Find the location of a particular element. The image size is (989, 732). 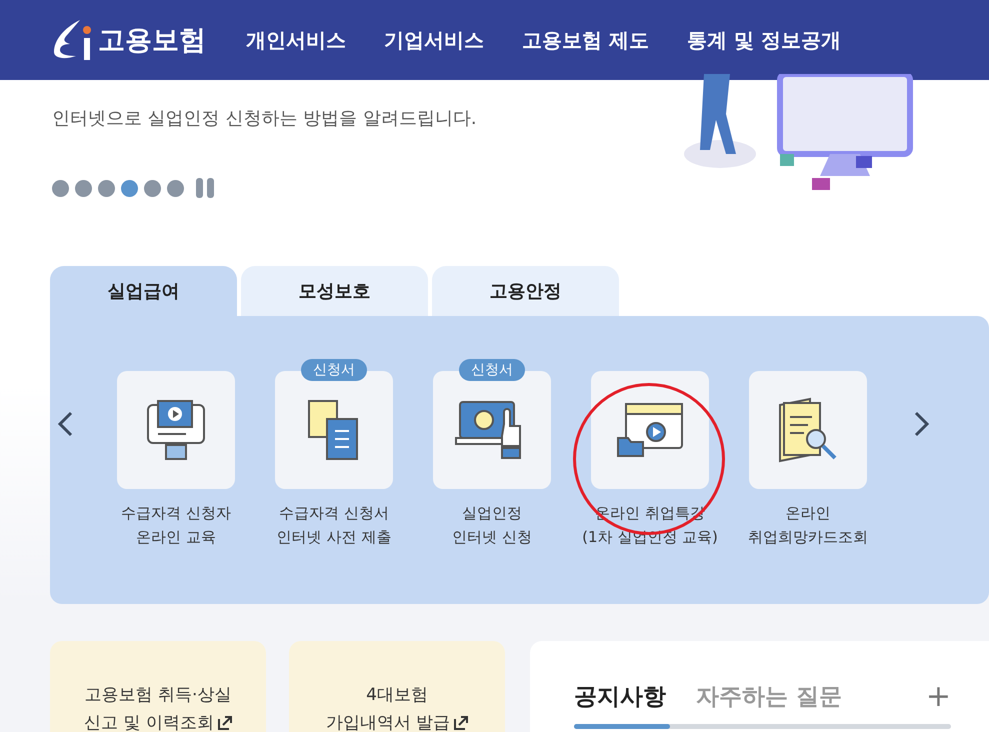

monitor-icon is located at coordinates (176, 430).